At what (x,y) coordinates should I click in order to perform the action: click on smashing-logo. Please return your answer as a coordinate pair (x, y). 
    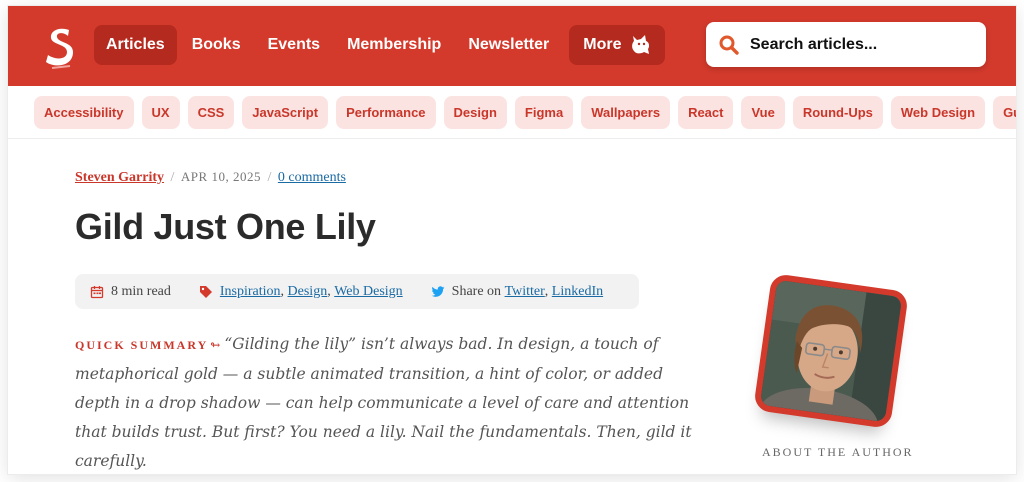
    Looking at the image, I should click on (60, 47).